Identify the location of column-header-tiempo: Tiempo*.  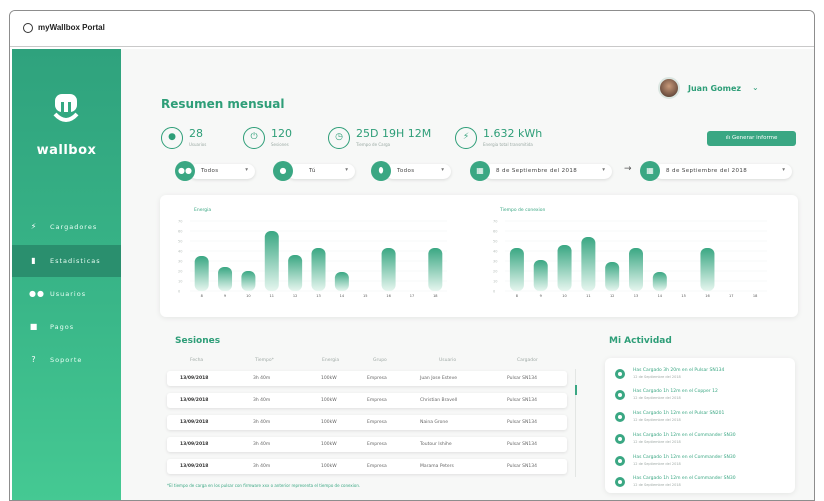
(264, 360).